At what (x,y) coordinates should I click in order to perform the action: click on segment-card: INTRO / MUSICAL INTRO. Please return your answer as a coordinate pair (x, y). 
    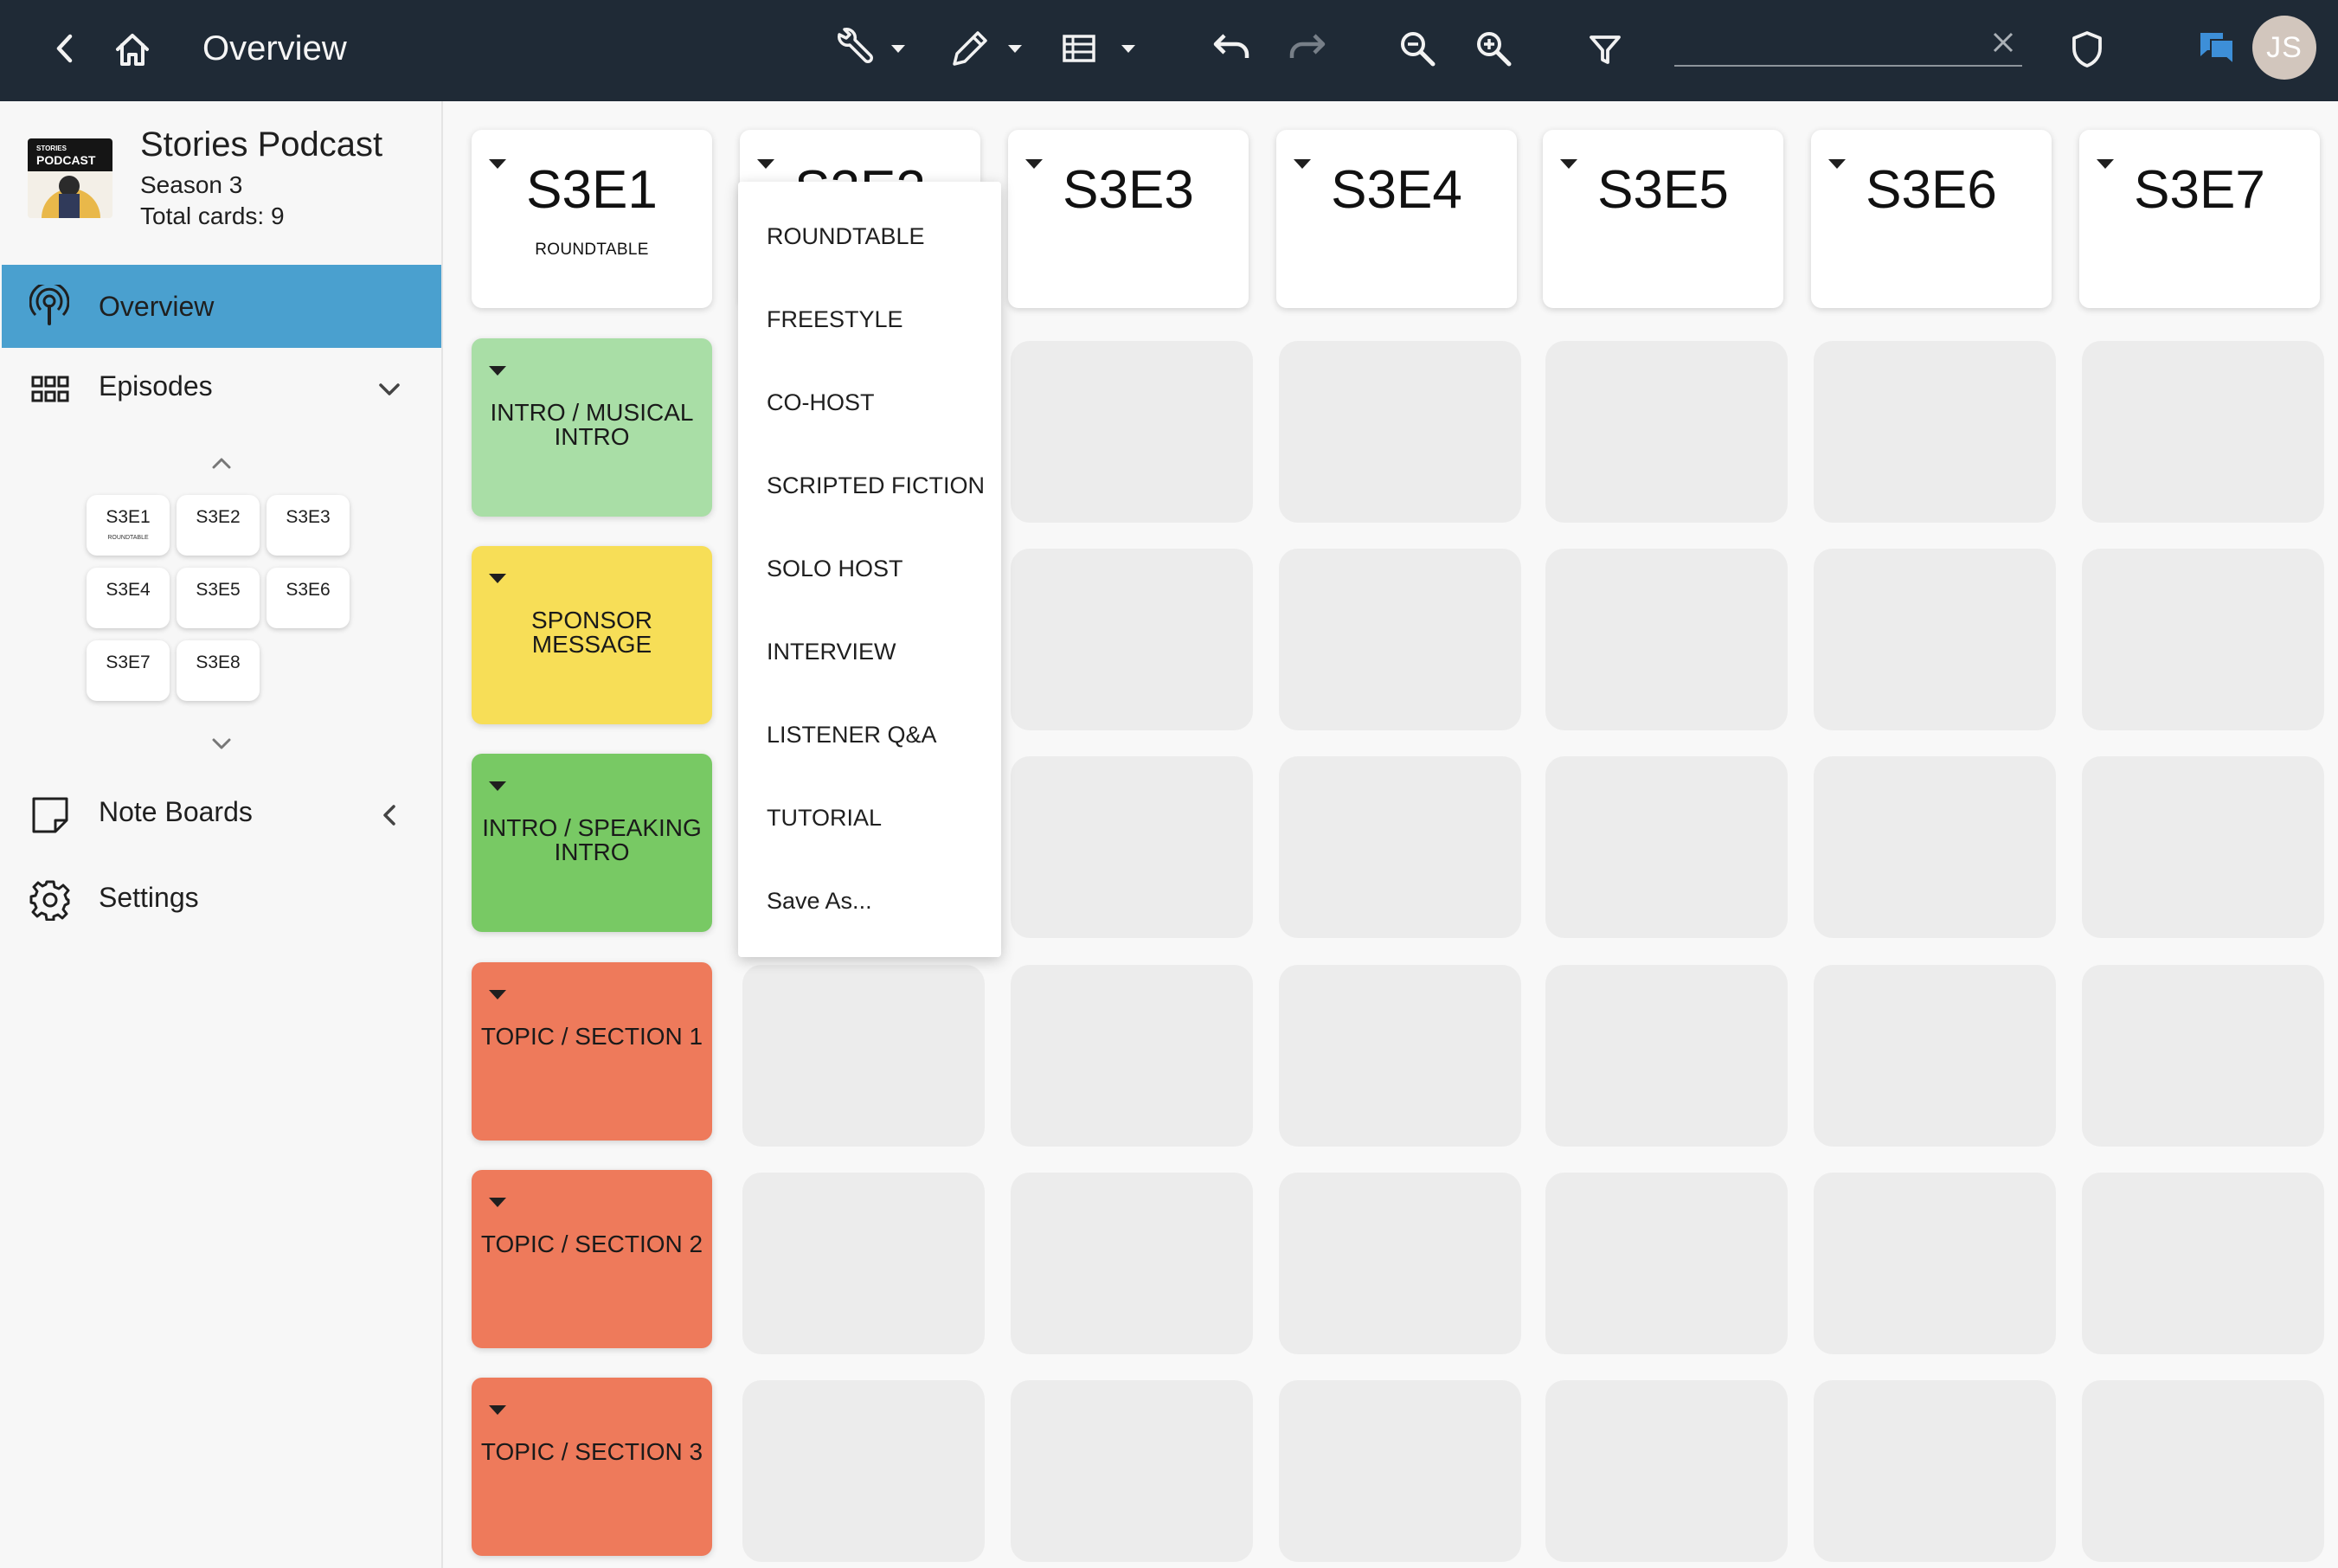
    Looking at the image, I should click on (592, 427).